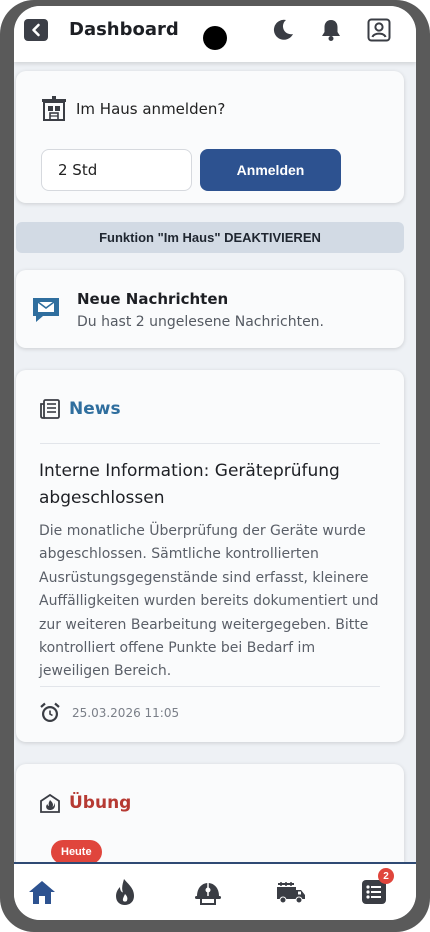 The width and height of the screenshot is (430, 932). What do you see at coordinates (210, 237) in the screenshot?
I see `deactivate-im-haus-button: Funktion "Im Haus" DEAKTIVIEREN` at bounding box center [210, 237].